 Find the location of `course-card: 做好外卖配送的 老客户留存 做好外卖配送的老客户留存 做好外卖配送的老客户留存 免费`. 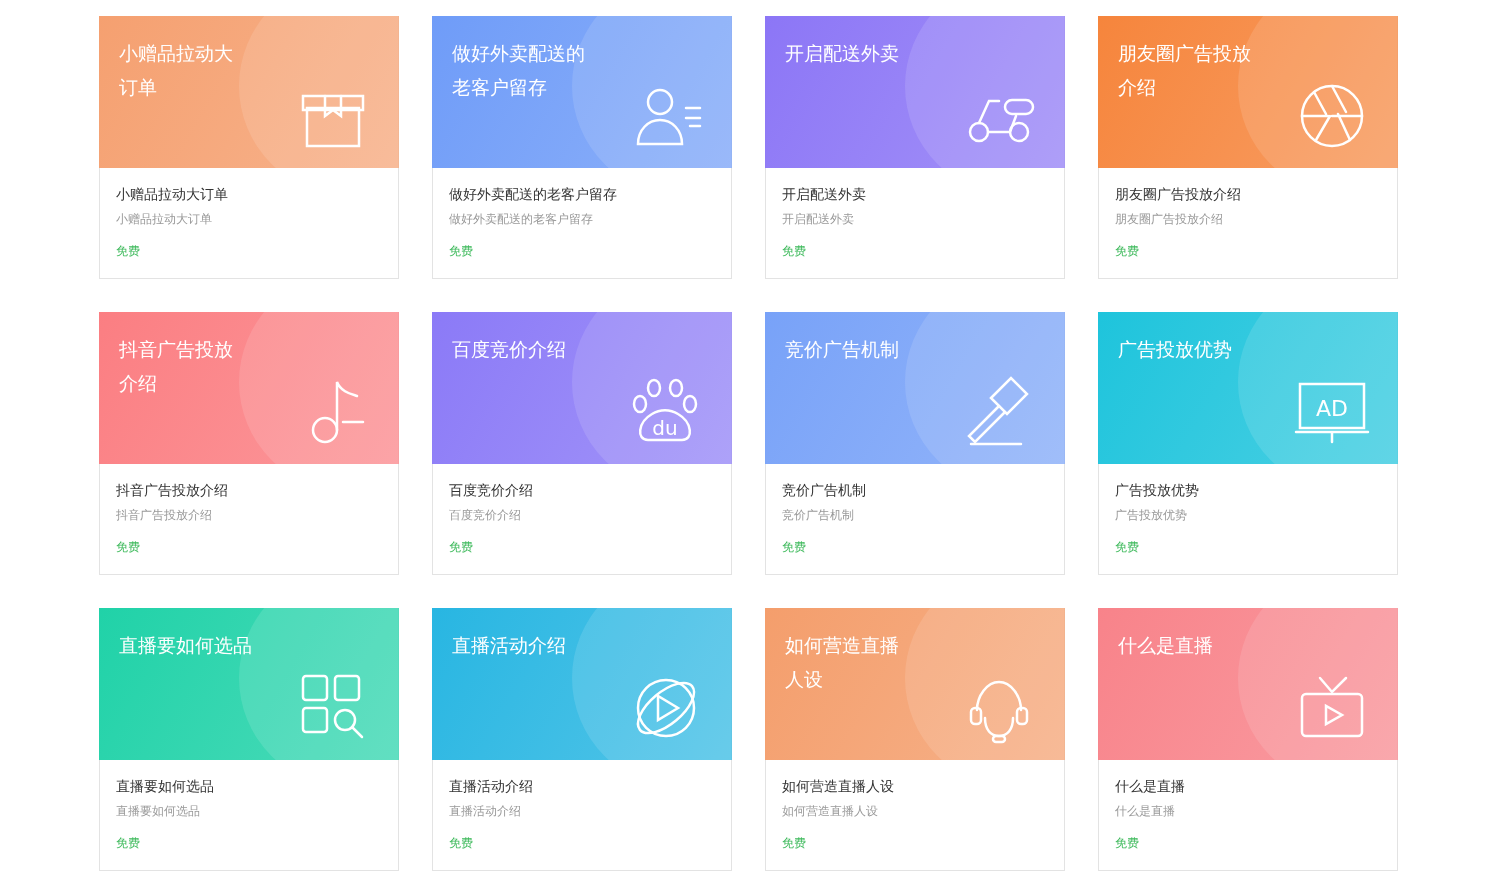

course-card: 做好外卖配送的 老客户留存 做好外卖配送的老客户留存 做好外卖配送的老客户留存 免费 is located at coordinates (582, 147).